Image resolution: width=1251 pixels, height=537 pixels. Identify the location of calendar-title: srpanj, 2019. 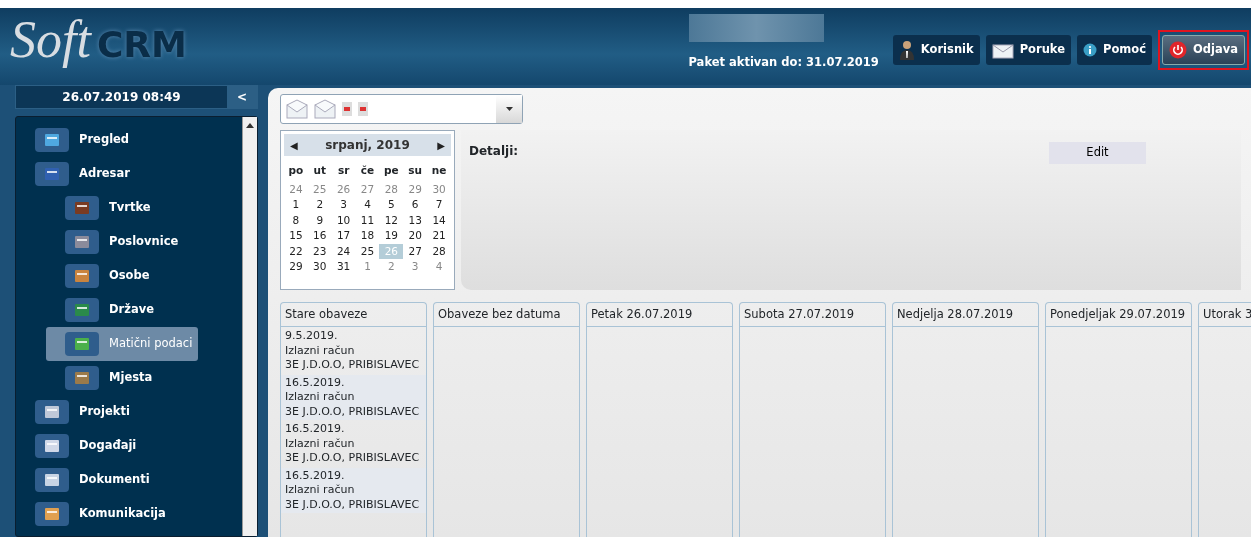
(367, 145).